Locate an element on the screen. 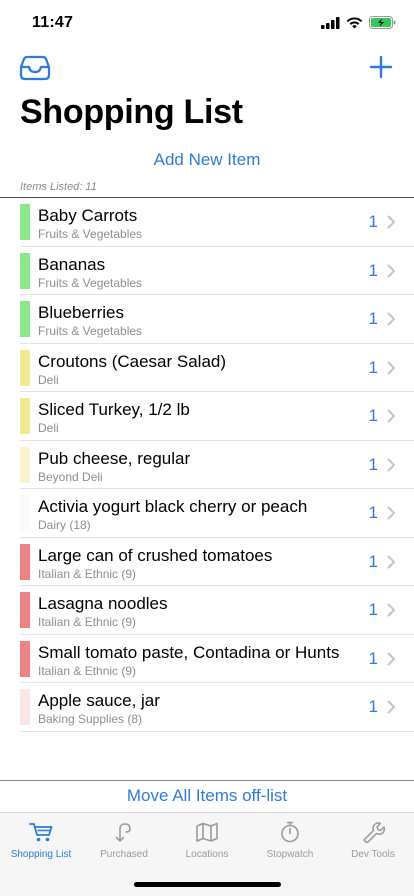  item-name: Sliced Turkey, 1/2 lb is located at coordinates (114, 409).